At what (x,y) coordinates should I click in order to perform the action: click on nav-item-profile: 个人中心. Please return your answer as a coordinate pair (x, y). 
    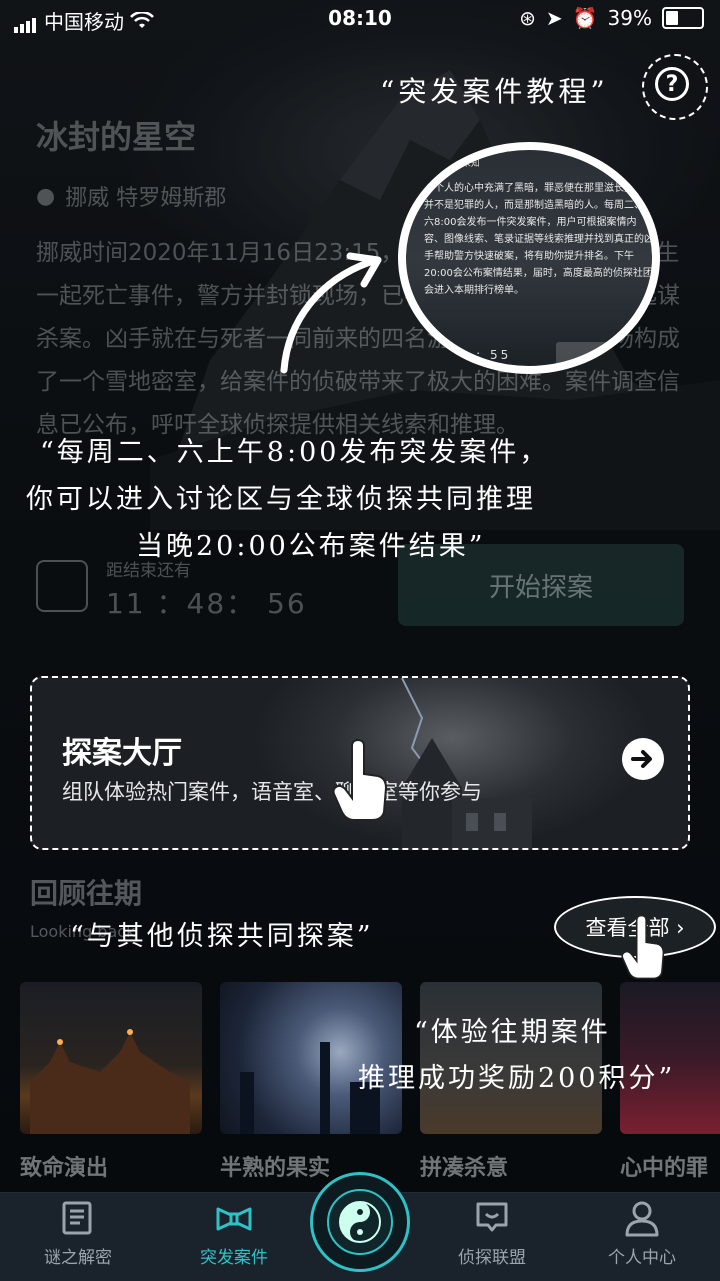
    Looking at the image, I should click on (642, 1236).